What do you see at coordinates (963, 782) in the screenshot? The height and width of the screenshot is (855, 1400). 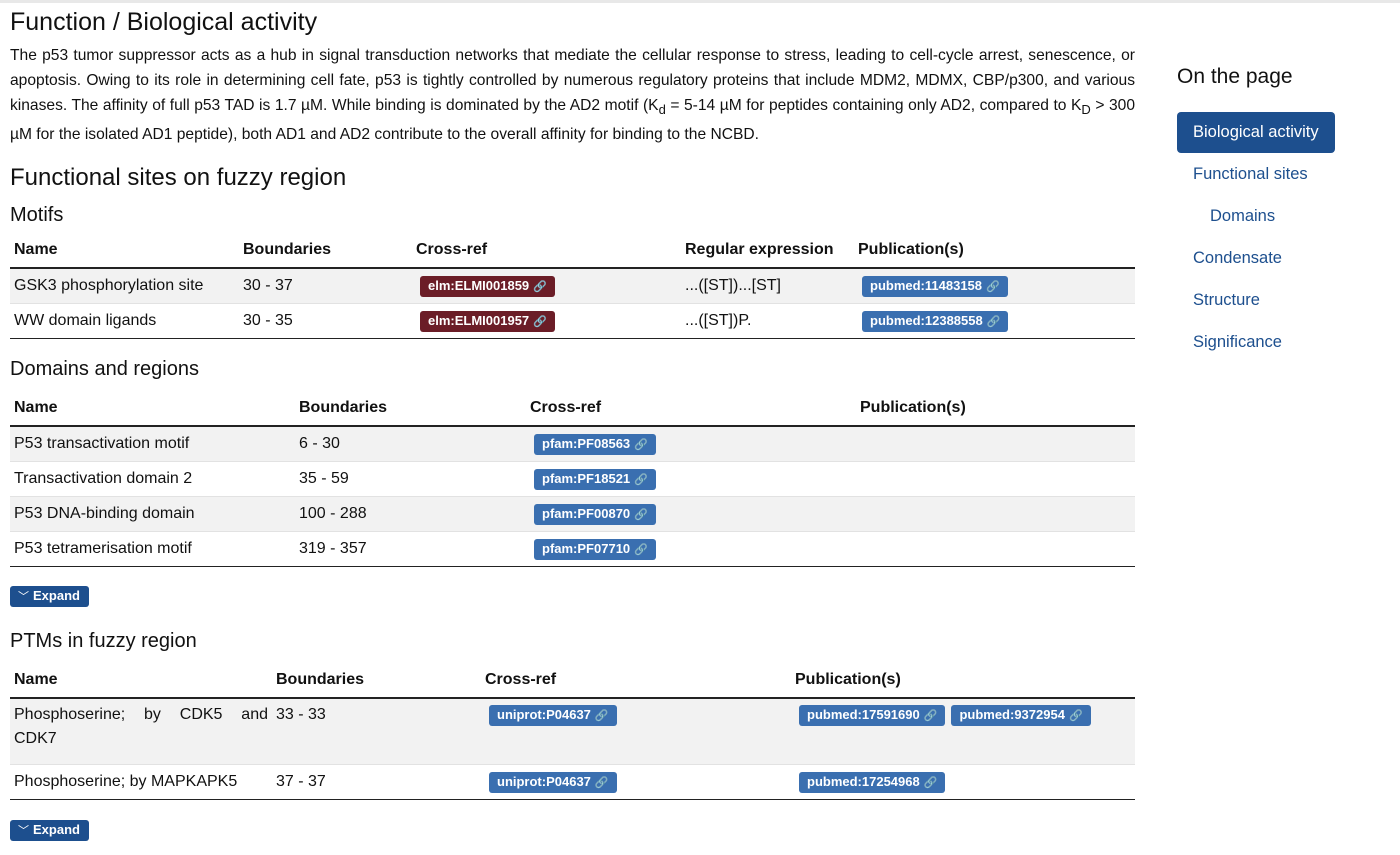 I see `publication-cell: pubmed:17254968 🔗` at bounding box center [963, 782].